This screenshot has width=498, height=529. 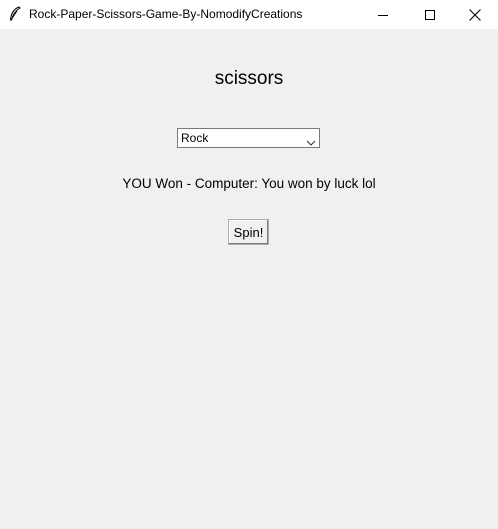 I want to click on player-choice-value: Rock, so click(x=195, y=138).